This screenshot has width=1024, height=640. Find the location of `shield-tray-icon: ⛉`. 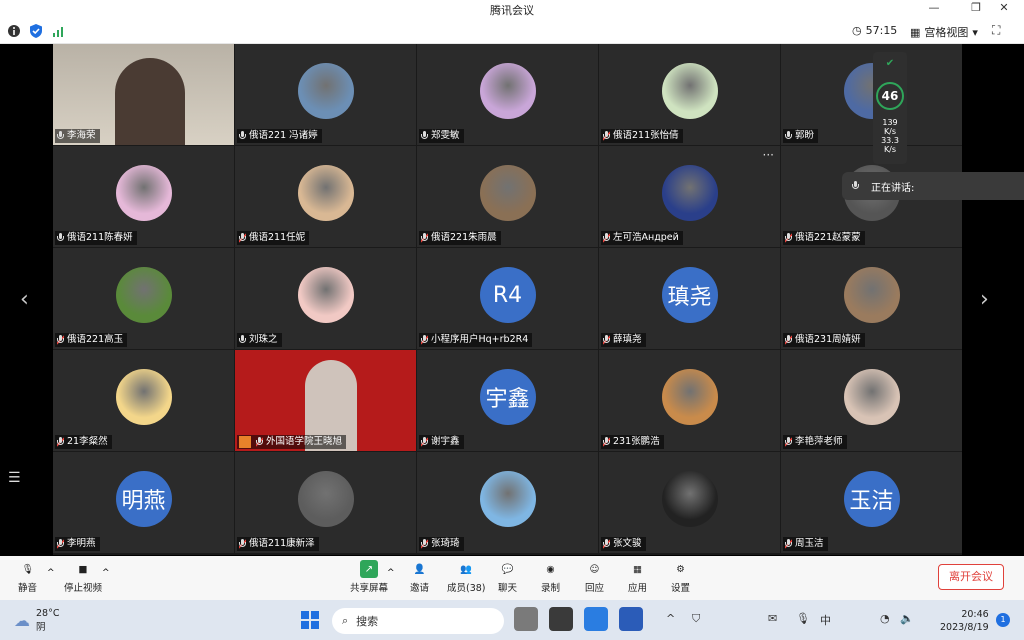

shield-tray-icon: ⛉ is located at coordinates (696, 619).